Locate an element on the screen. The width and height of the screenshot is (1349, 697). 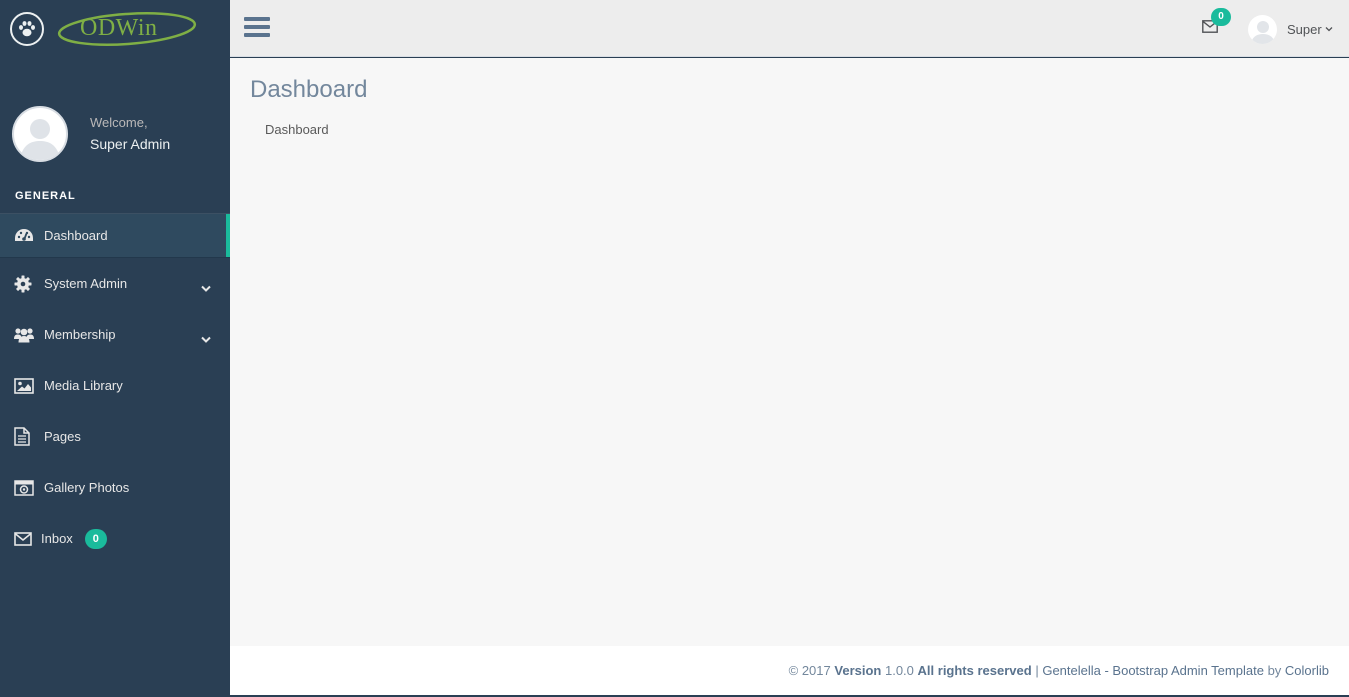
sidebar-item-system-admin: System Admin is located at coordinates (115, 283).